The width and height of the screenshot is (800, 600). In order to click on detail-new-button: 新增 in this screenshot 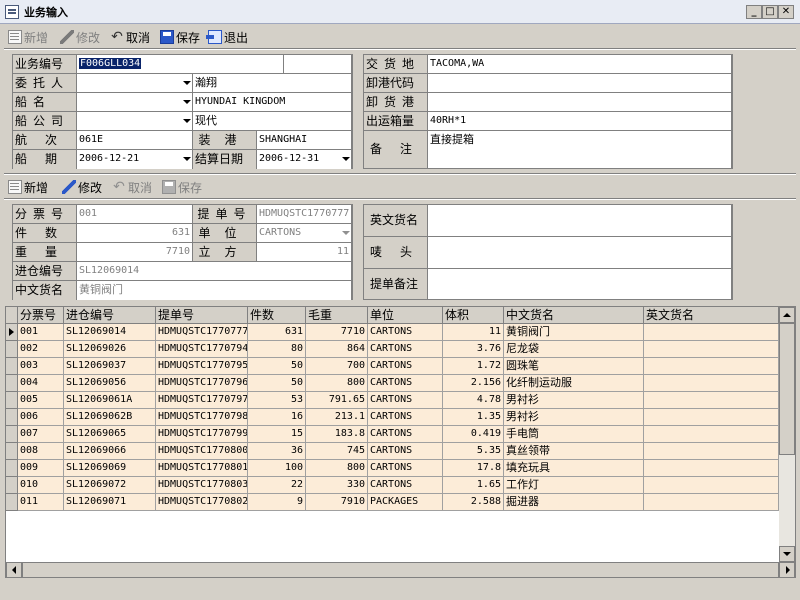, I will do `click(28, 187)`.